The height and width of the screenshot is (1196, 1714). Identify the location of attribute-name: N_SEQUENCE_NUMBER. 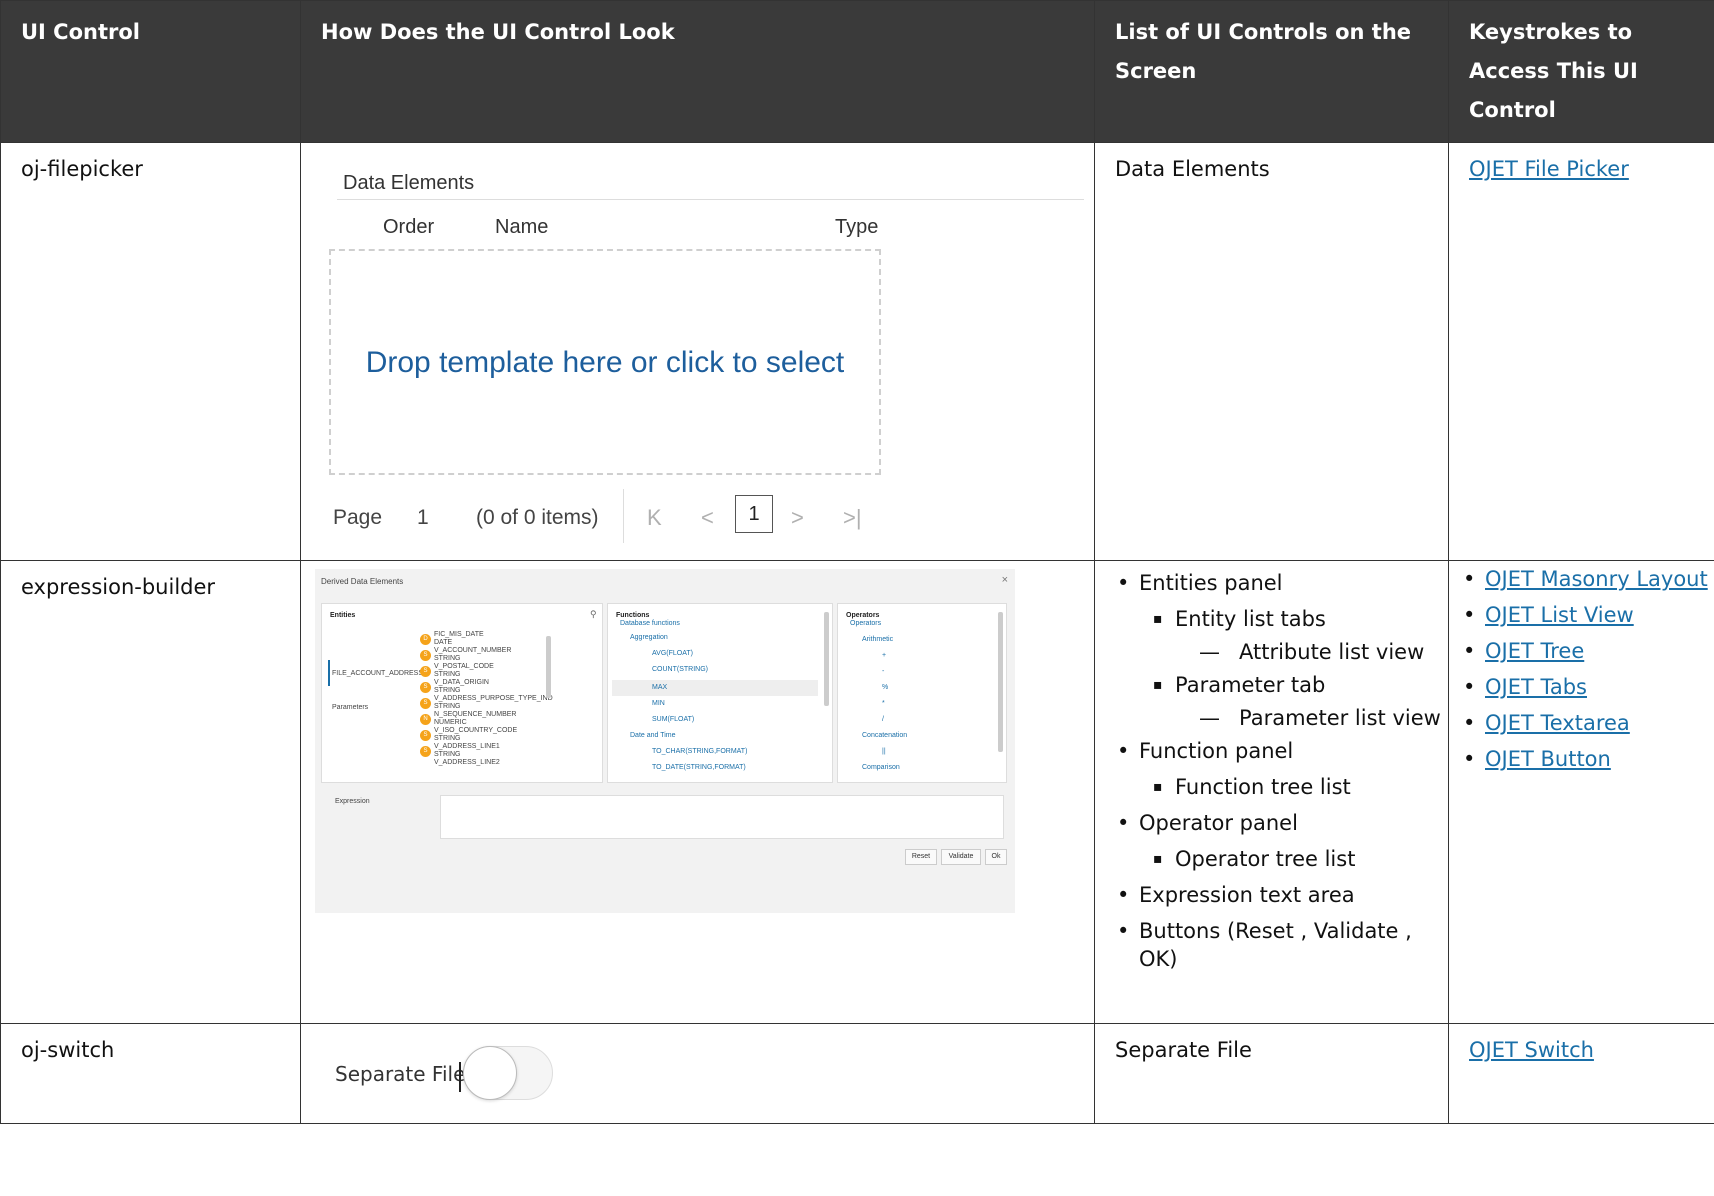
(475, 714).